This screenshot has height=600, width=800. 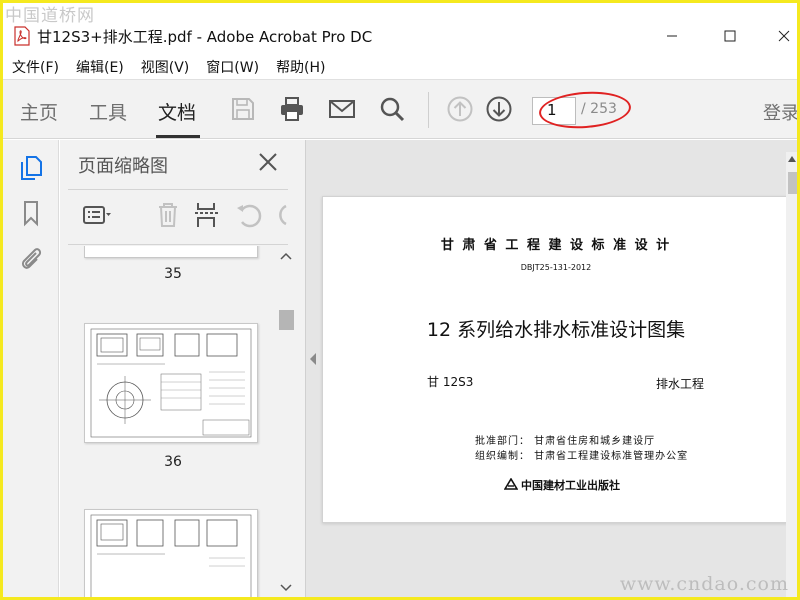 I want to click on toolbar: 主页 工具 文档 1 / 253 登录, so click(x=400, y=109).